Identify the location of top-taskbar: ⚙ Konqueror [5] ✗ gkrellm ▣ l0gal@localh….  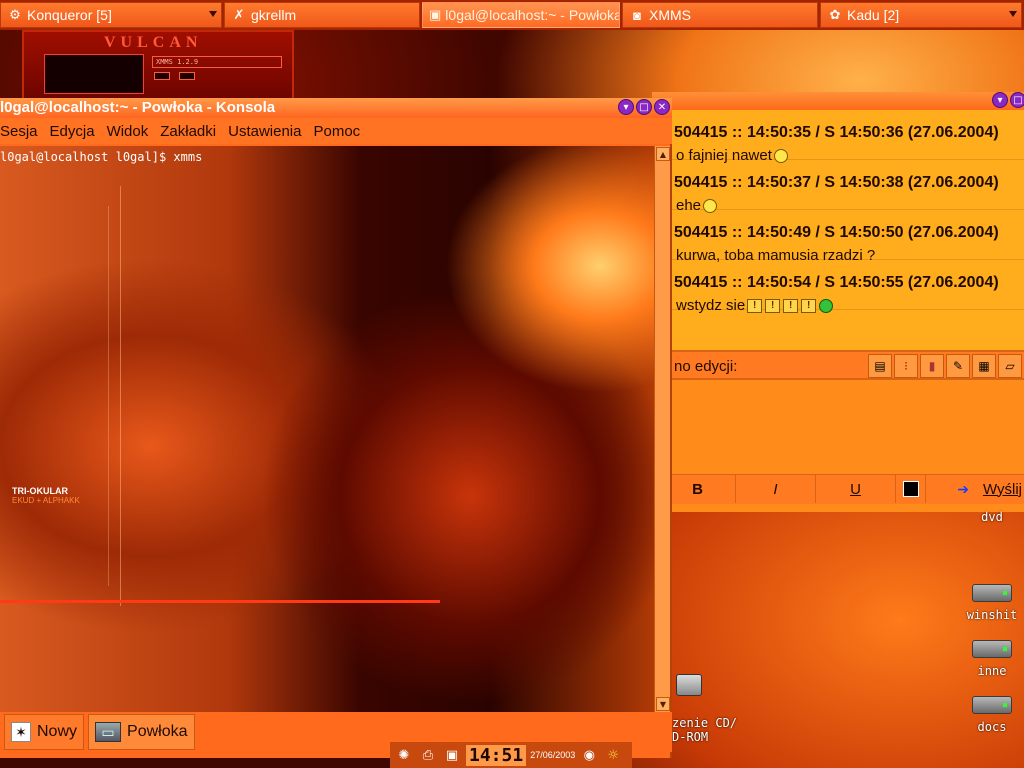
(512, 15).